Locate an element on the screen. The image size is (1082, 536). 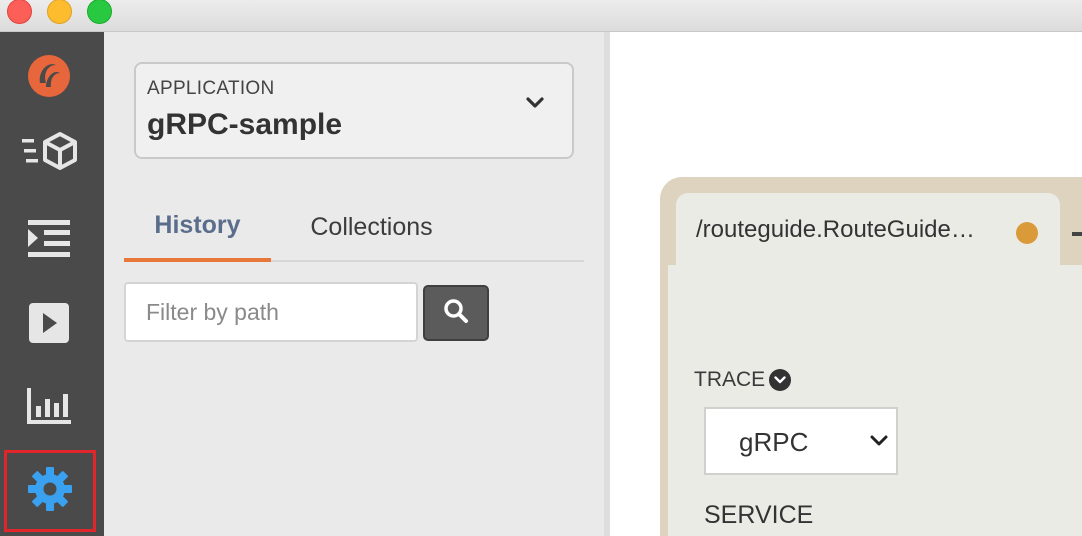
trace-label-row: TRACE is located at coordinates (743, 380).